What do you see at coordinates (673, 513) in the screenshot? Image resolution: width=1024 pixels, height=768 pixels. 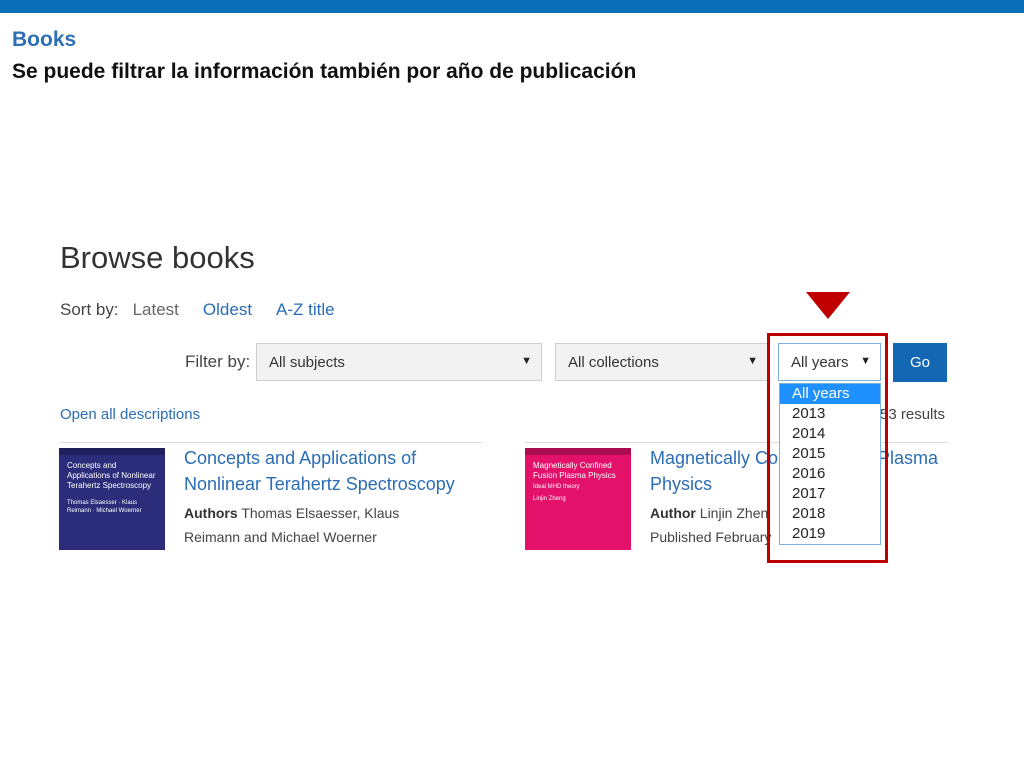 I see `authors-label: Author` at bounding box center [673, 513].